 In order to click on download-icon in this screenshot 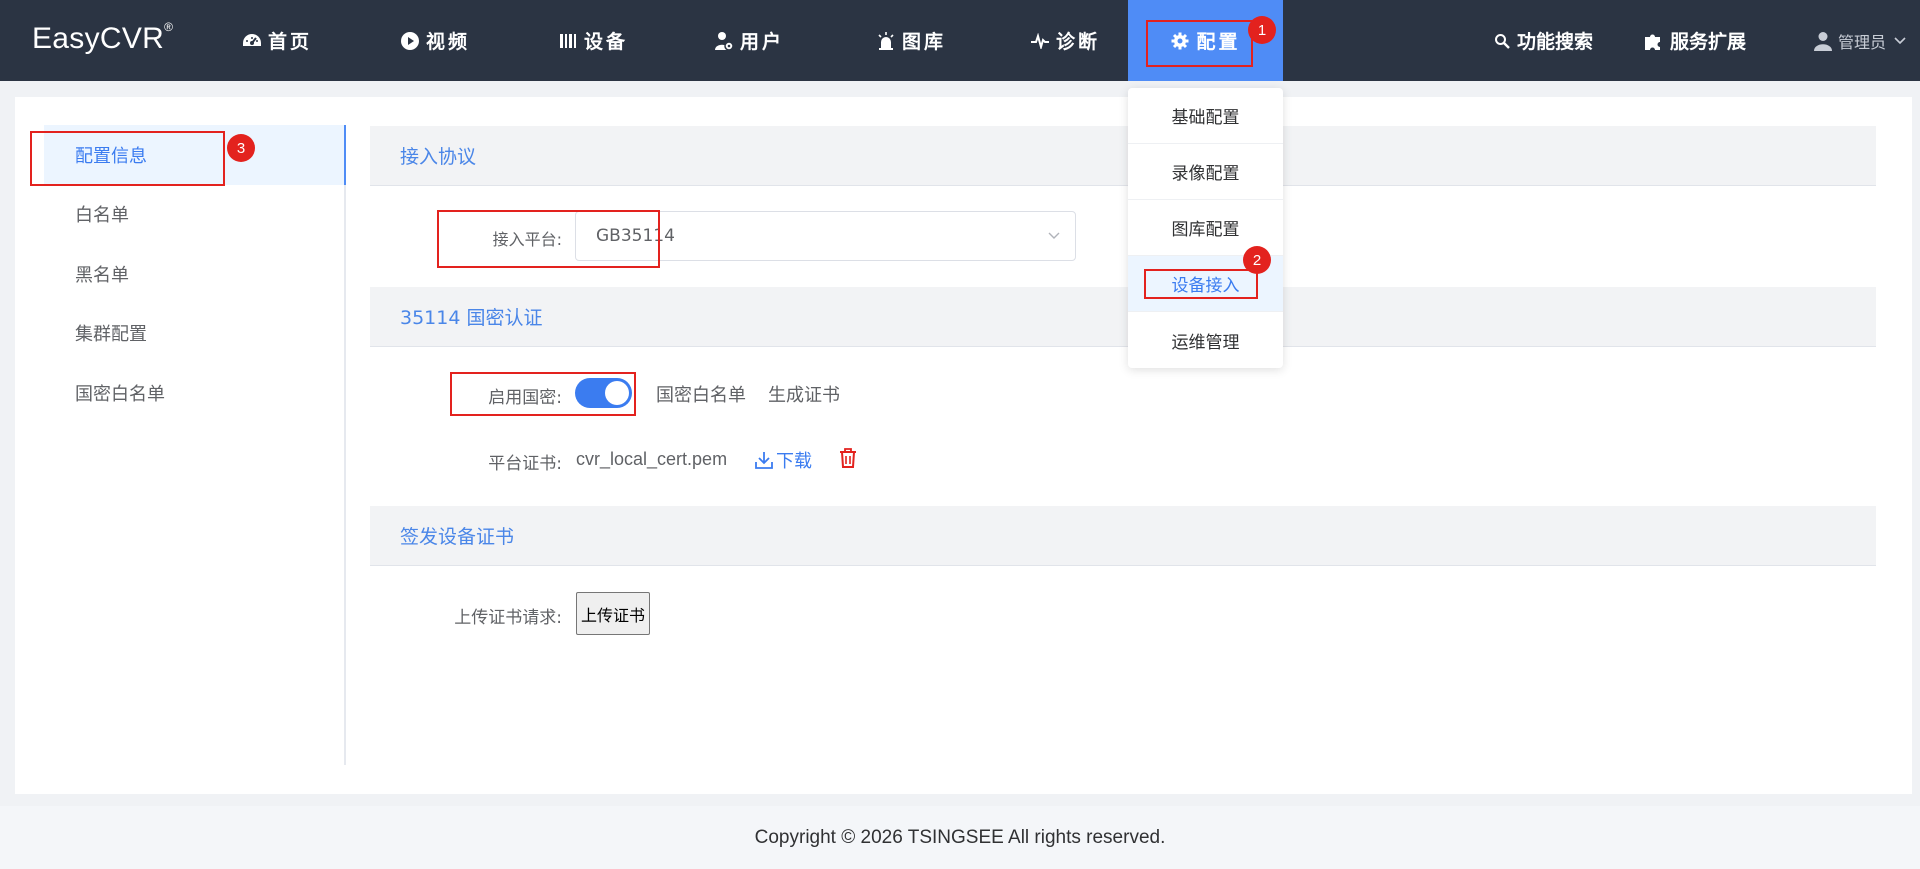, I will do `click(764, 460)`.